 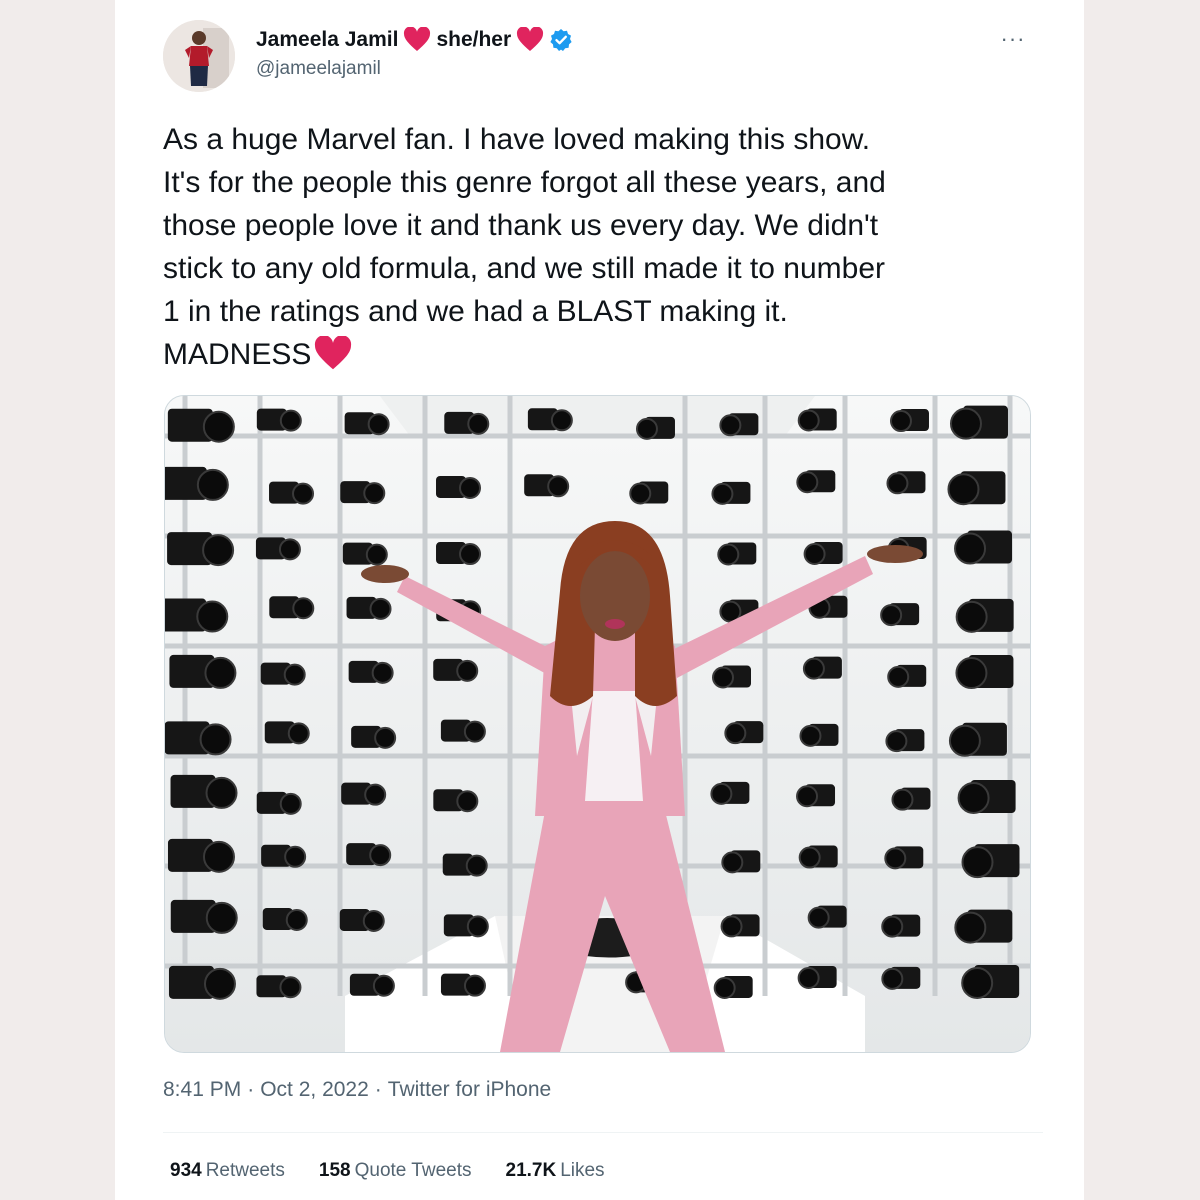 I want to click on author-name: Jameela Jamil, so click(x=327, y=40).